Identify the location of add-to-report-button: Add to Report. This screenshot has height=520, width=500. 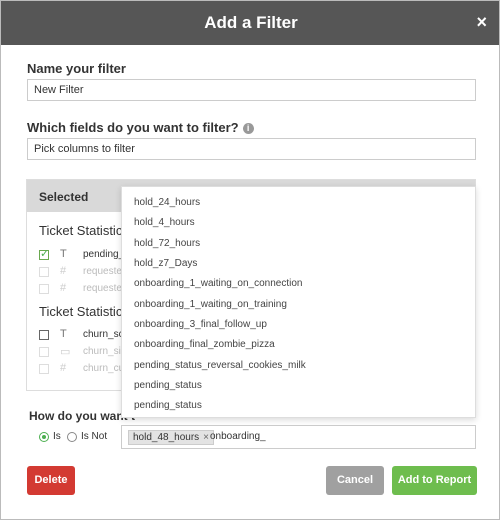
(434, 480).